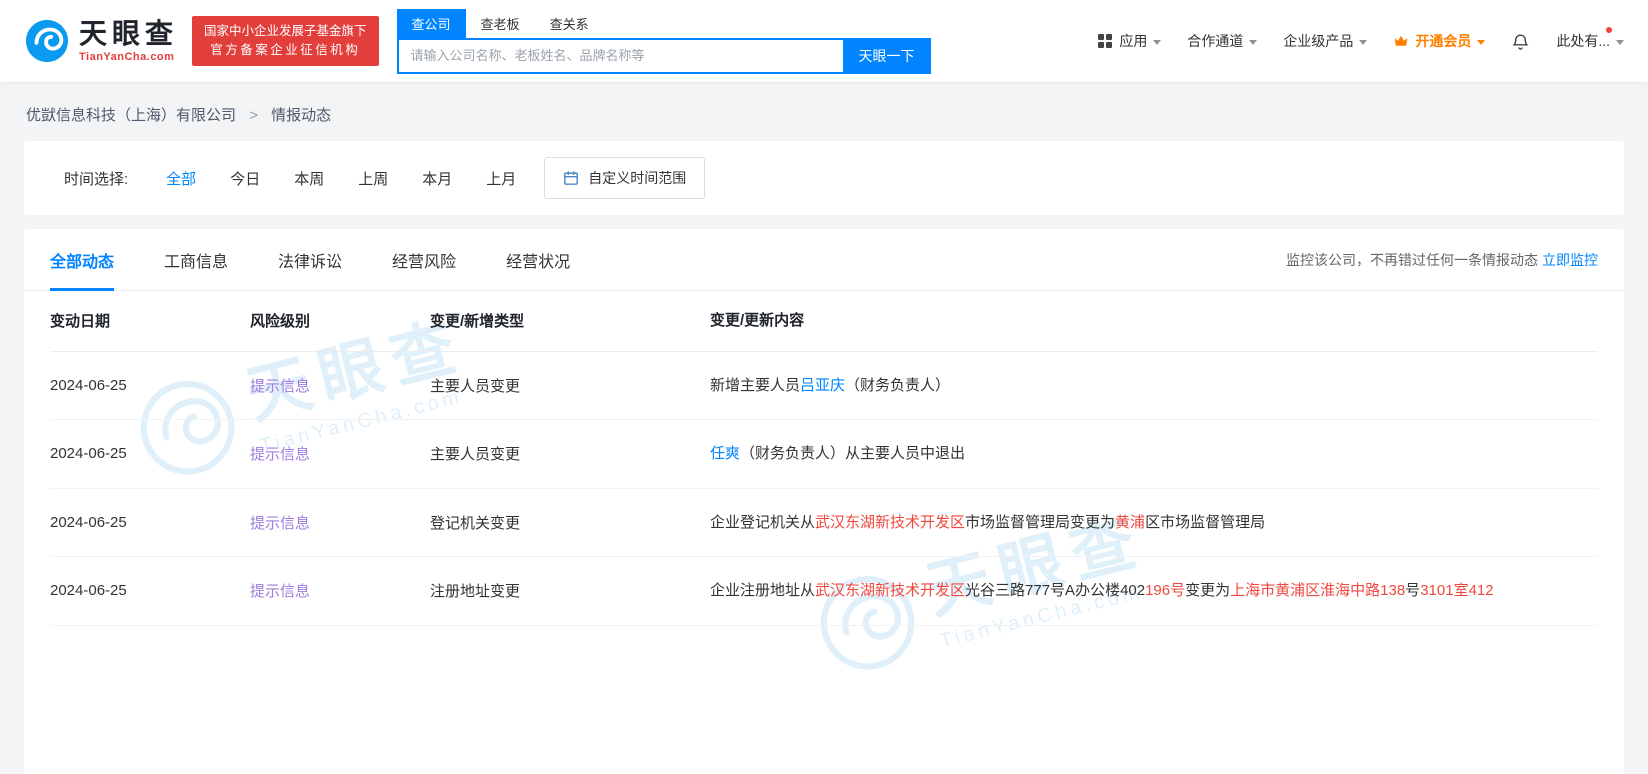  I want to click on bell-icon, so click(1520, 42).